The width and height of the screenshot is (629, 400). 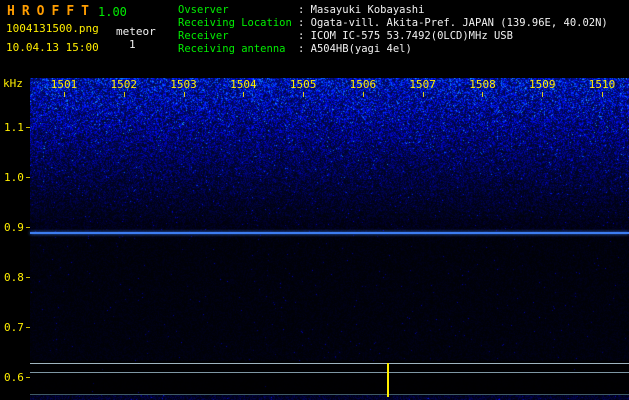 I want to click on station-info-row: Receiving antenna : A504HB(yagi 4el), so click(x=393, y=49).